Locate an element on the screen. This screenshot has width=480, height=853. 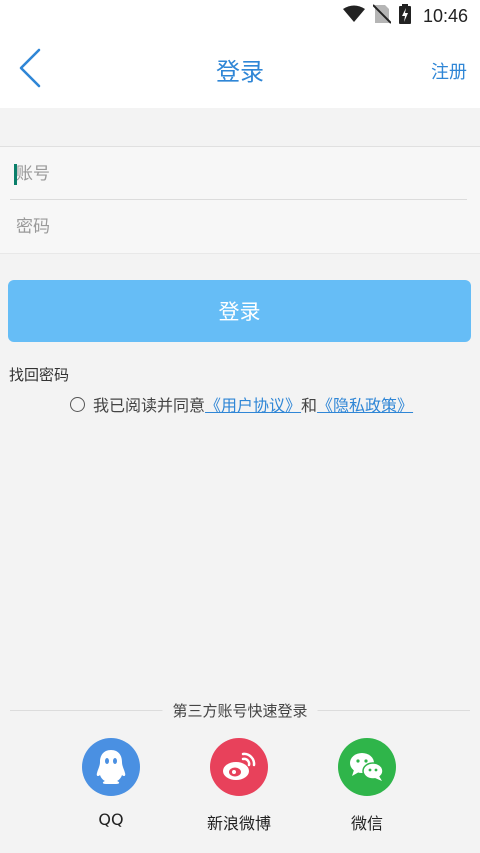
account-input is located at coordinates (238, 173).